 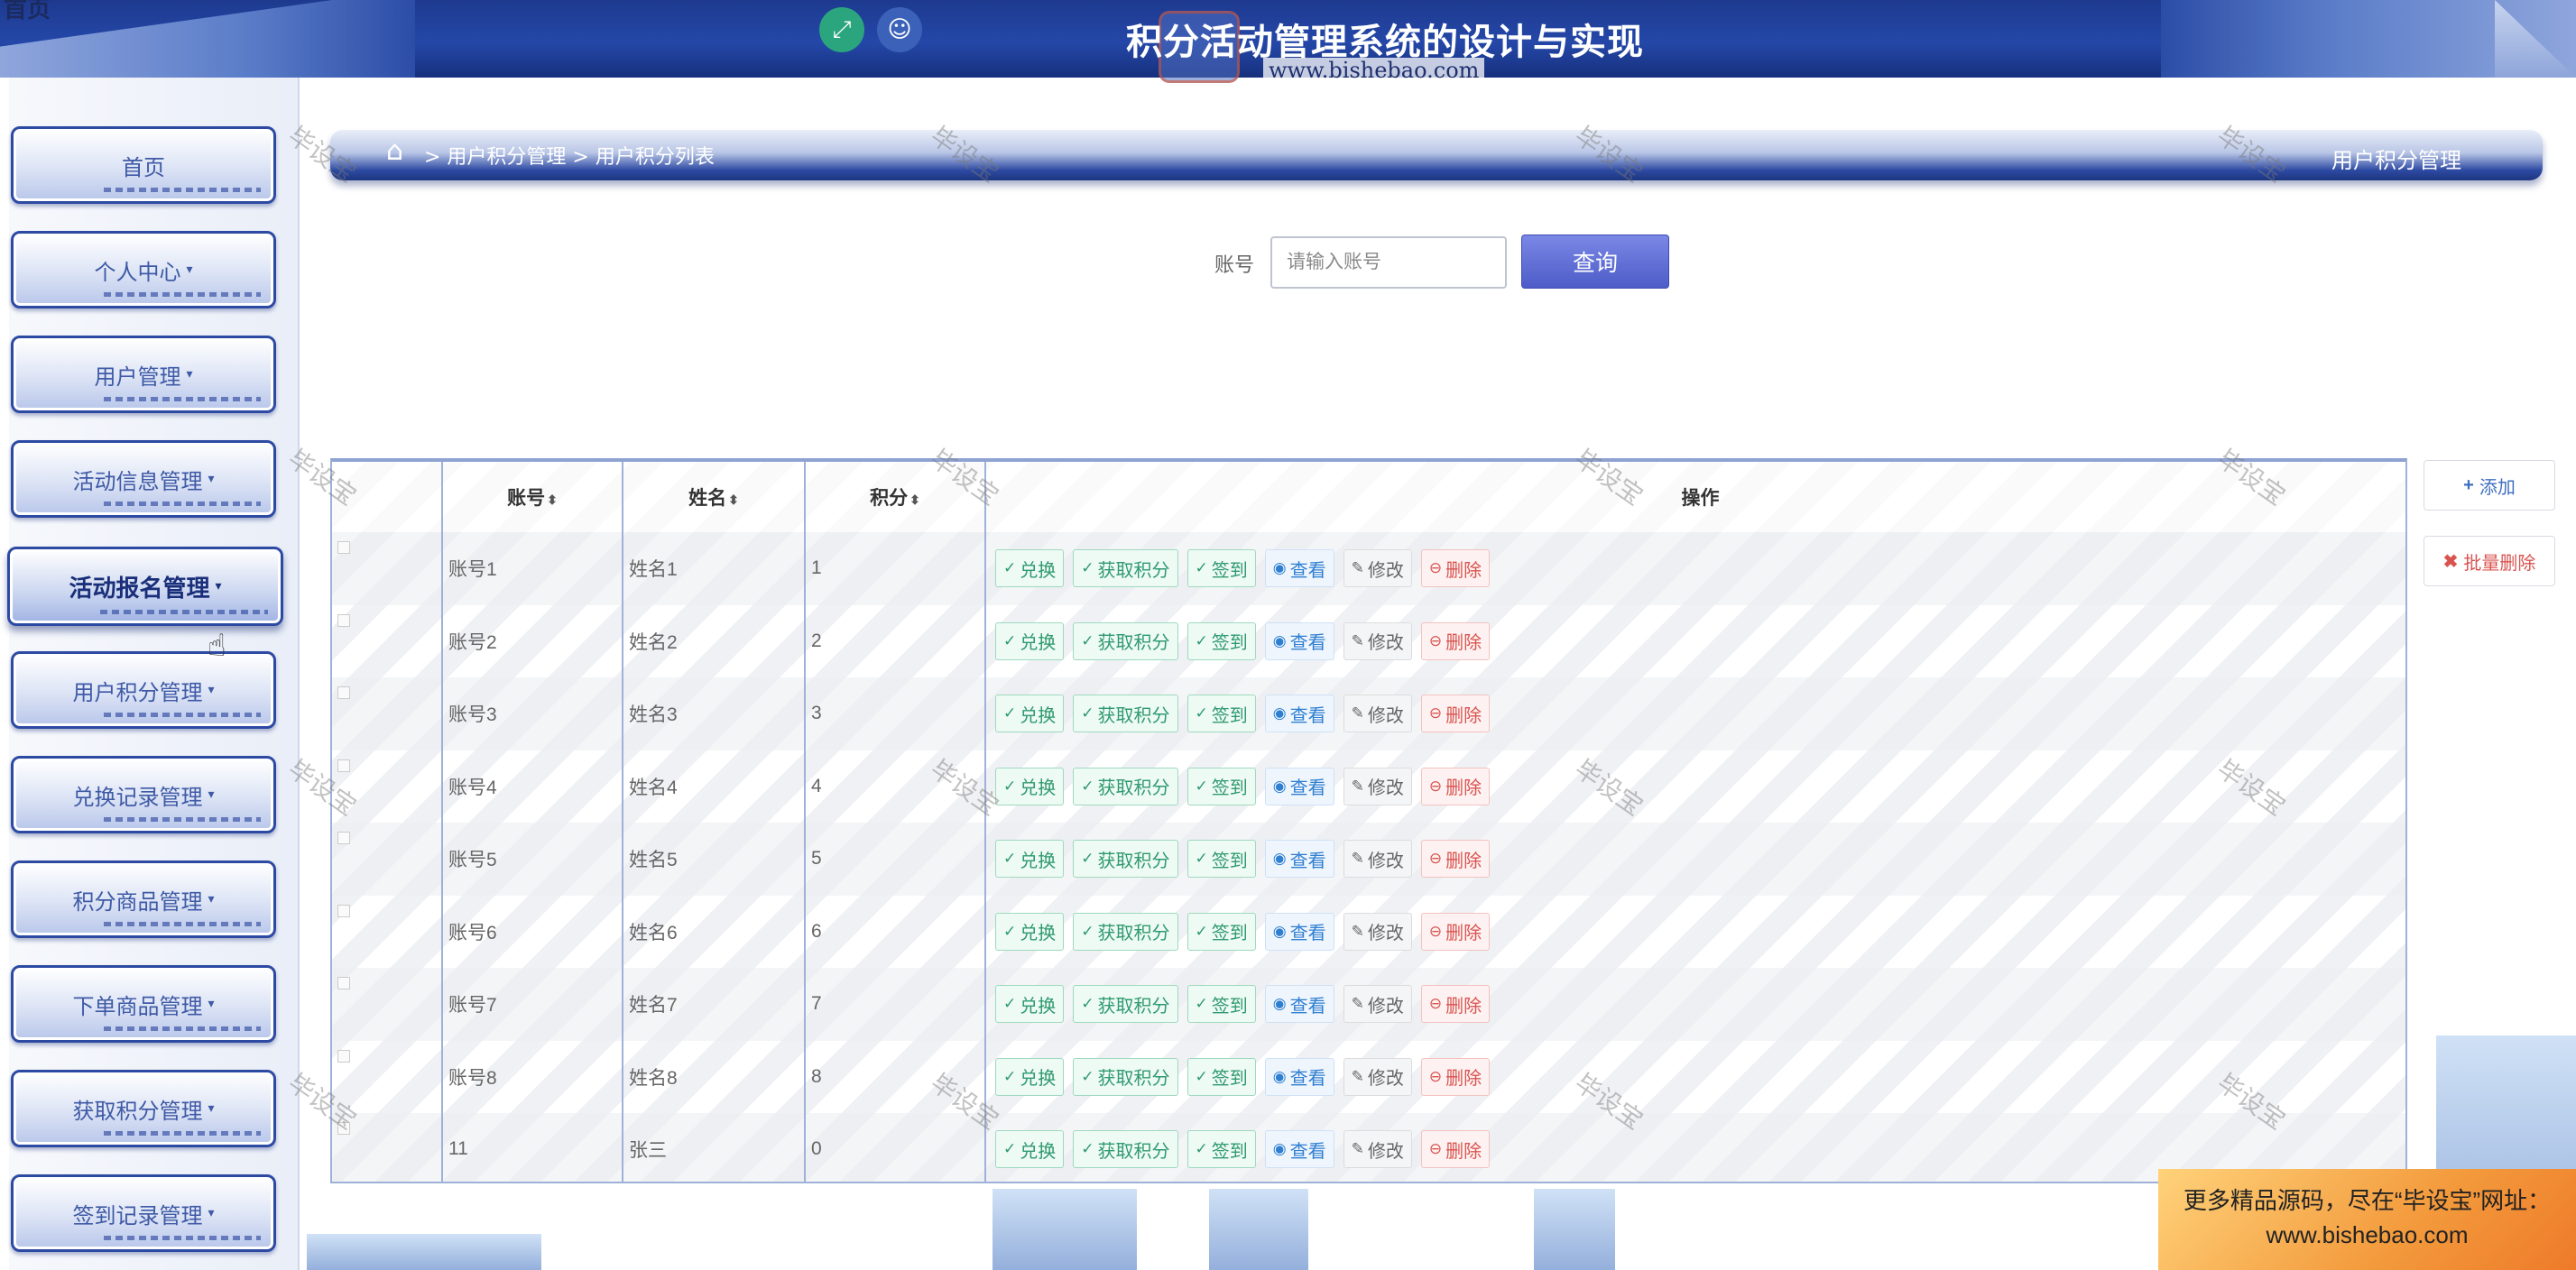 I want to click on column-header-points: 积分 ⬍, so click(x=894, y=497).